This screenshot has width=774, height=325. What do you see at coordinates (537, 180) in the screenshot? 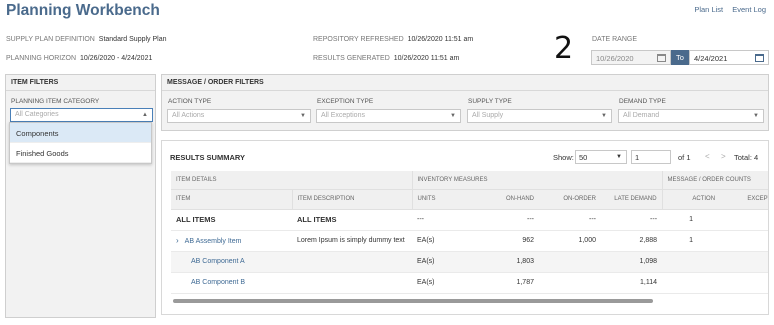
I see `inventory-measures-group-header: INVENTORY MEASURES` at bounding box center [537, 180].